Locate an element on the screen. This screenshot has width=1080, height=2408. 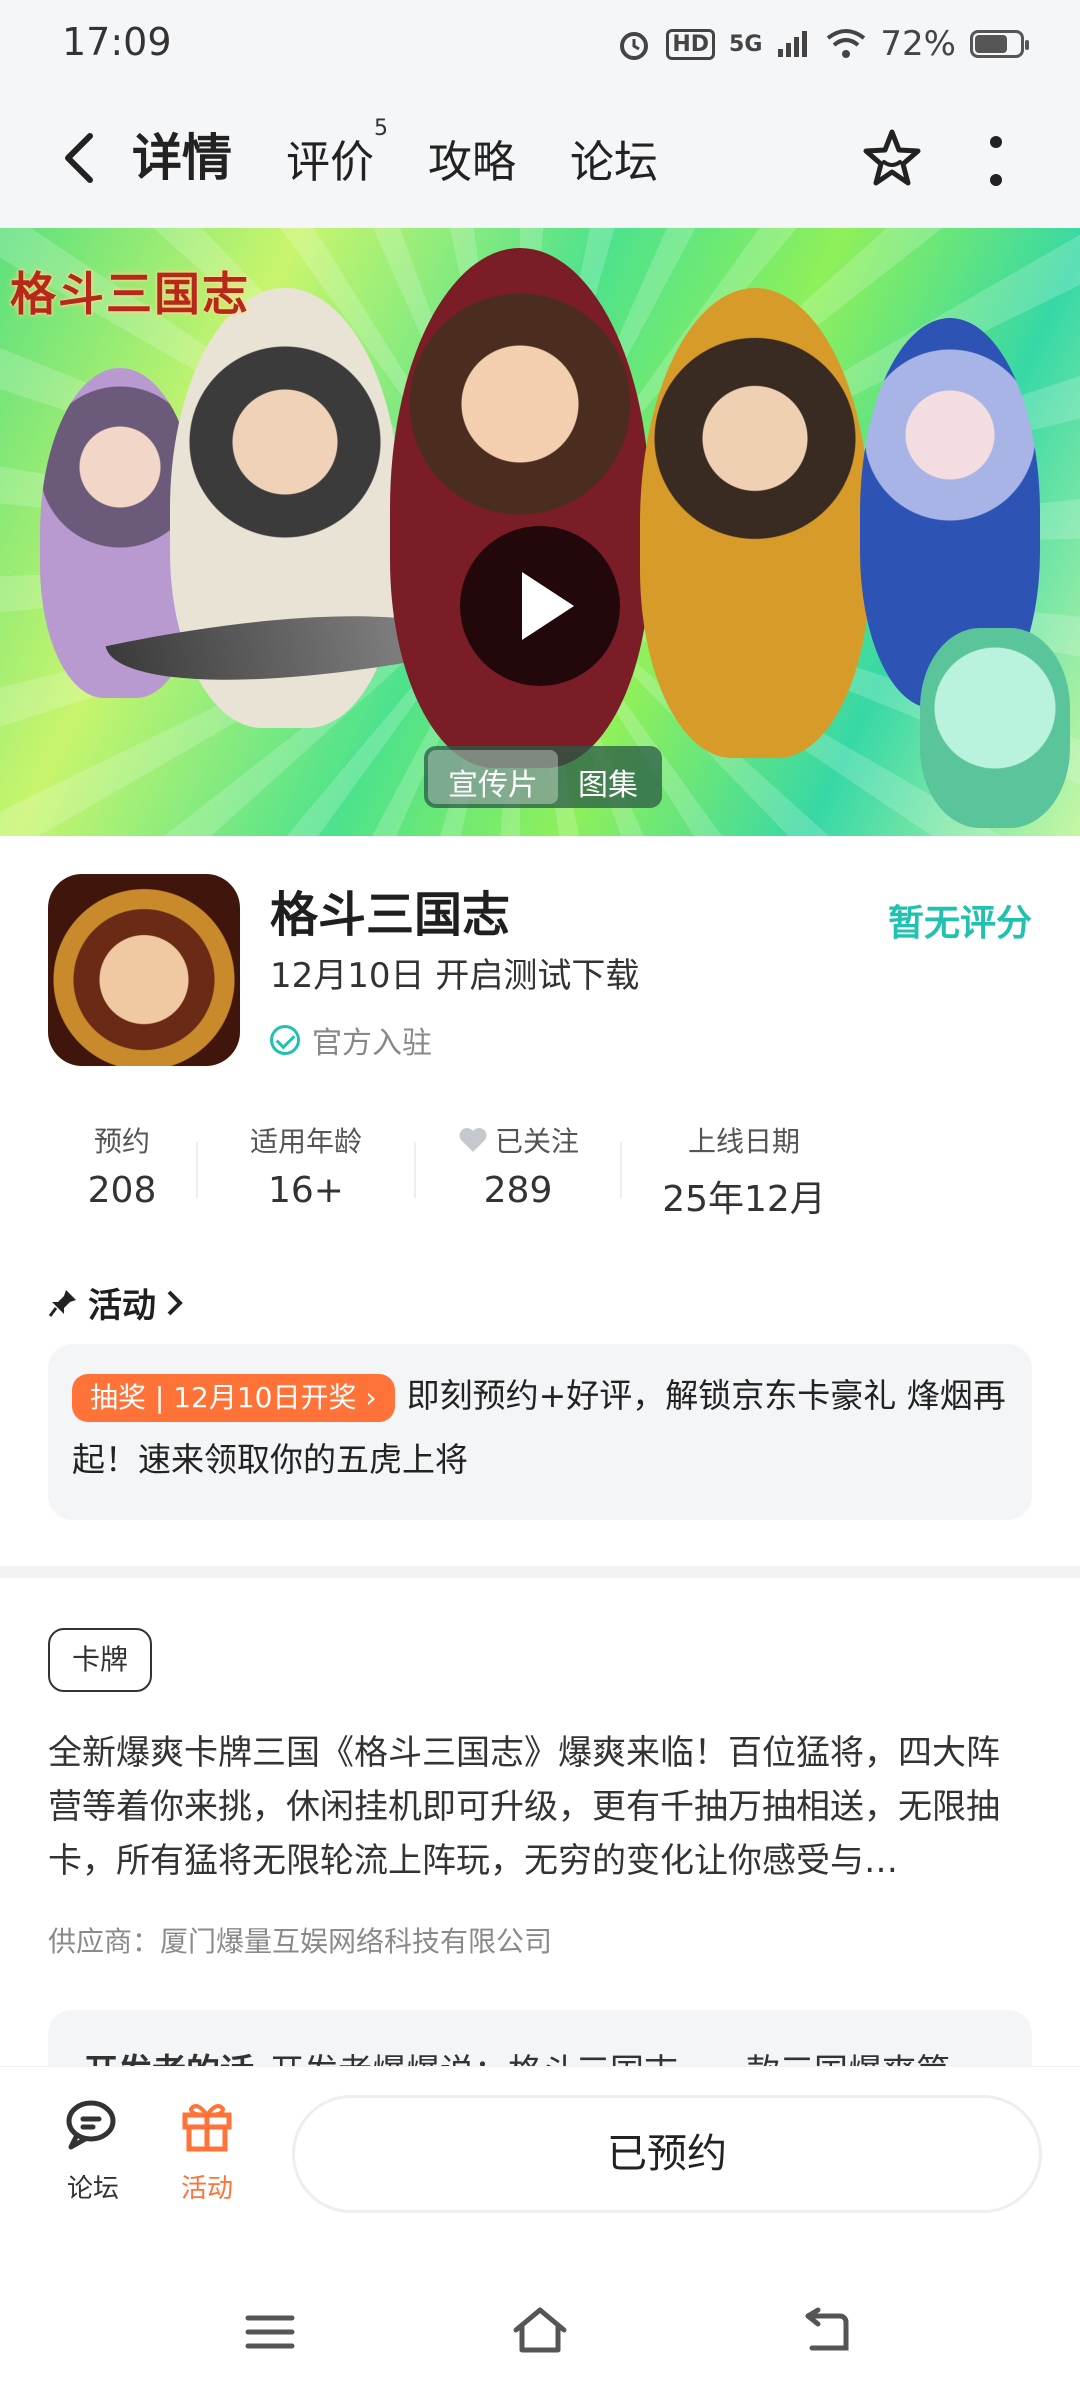
verified-check-icon is located at coordinates (285, 1040).